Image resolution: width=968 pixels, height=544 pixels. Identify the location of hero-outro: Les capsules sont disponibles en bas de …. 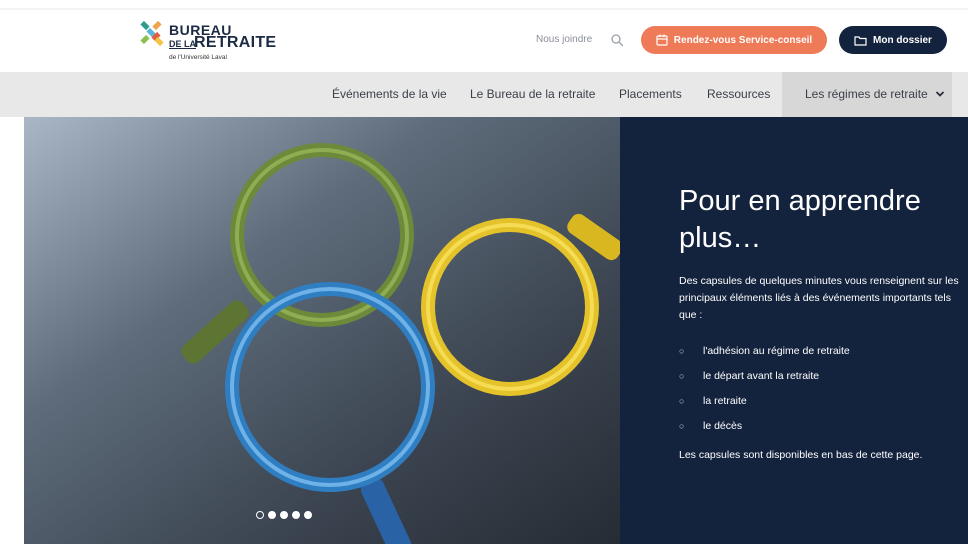
(801, 455).